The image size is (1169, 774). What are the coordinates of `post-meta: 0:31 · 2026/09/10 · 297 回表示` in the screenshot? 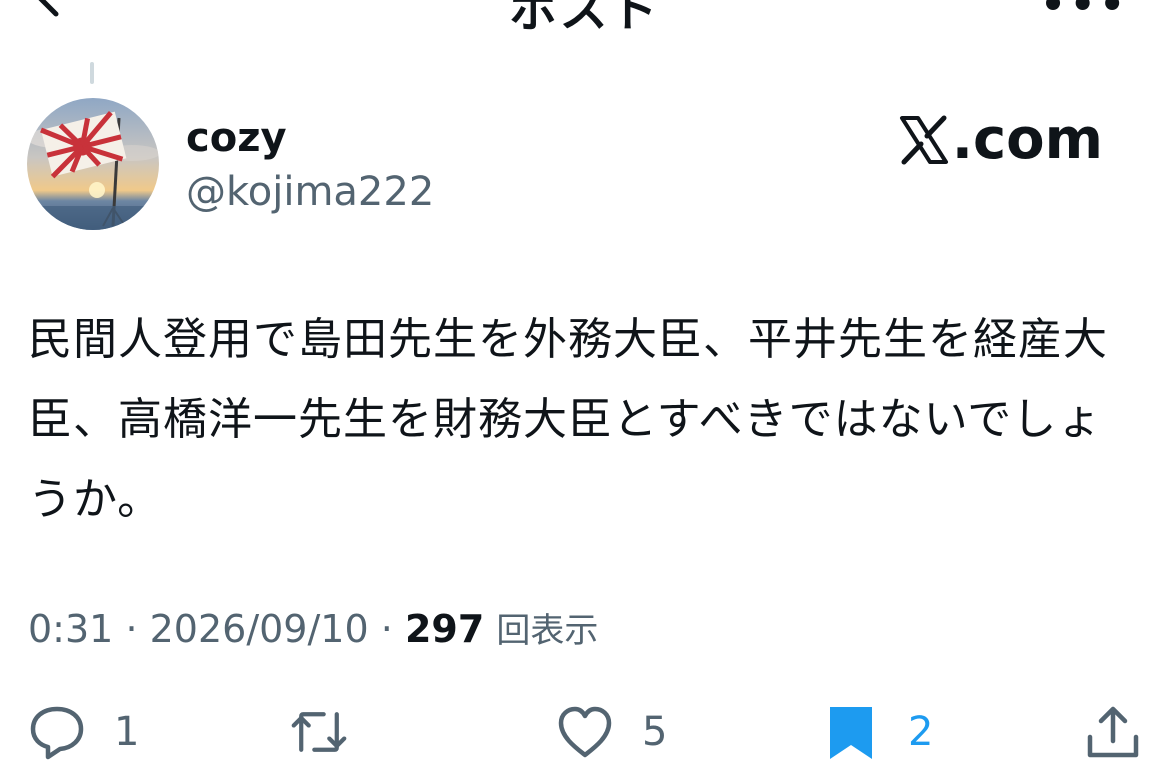 It's located at (313, 630).